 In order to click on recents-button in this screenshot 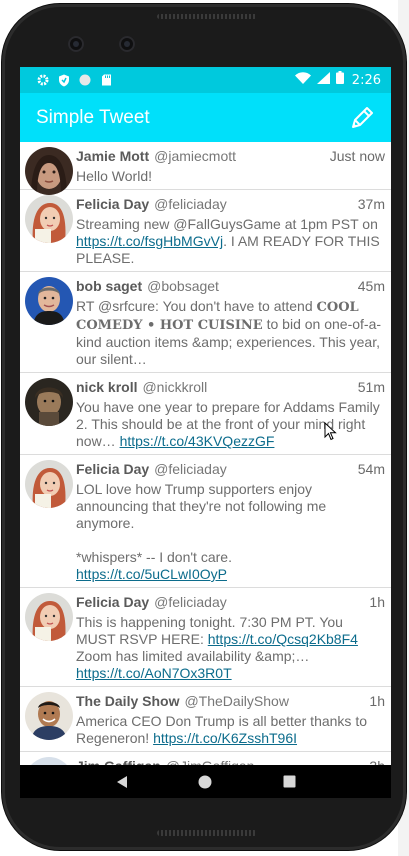, I will do `click(289, 782)`.